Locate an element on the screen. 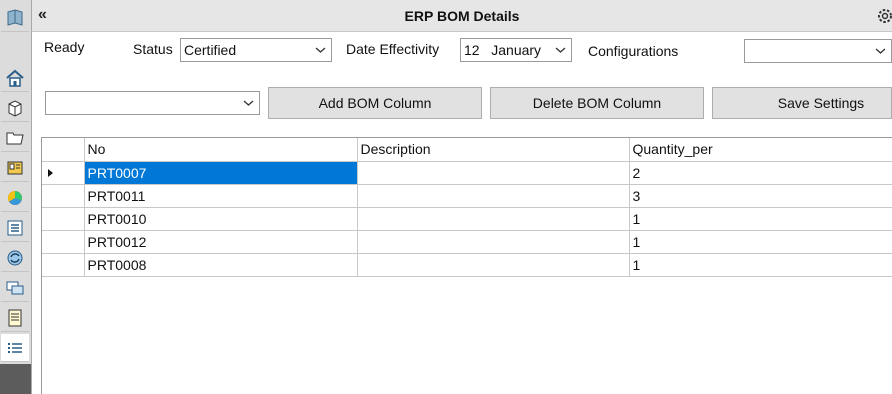  configurations-label: Configurations is located at coordinates (633, 51).